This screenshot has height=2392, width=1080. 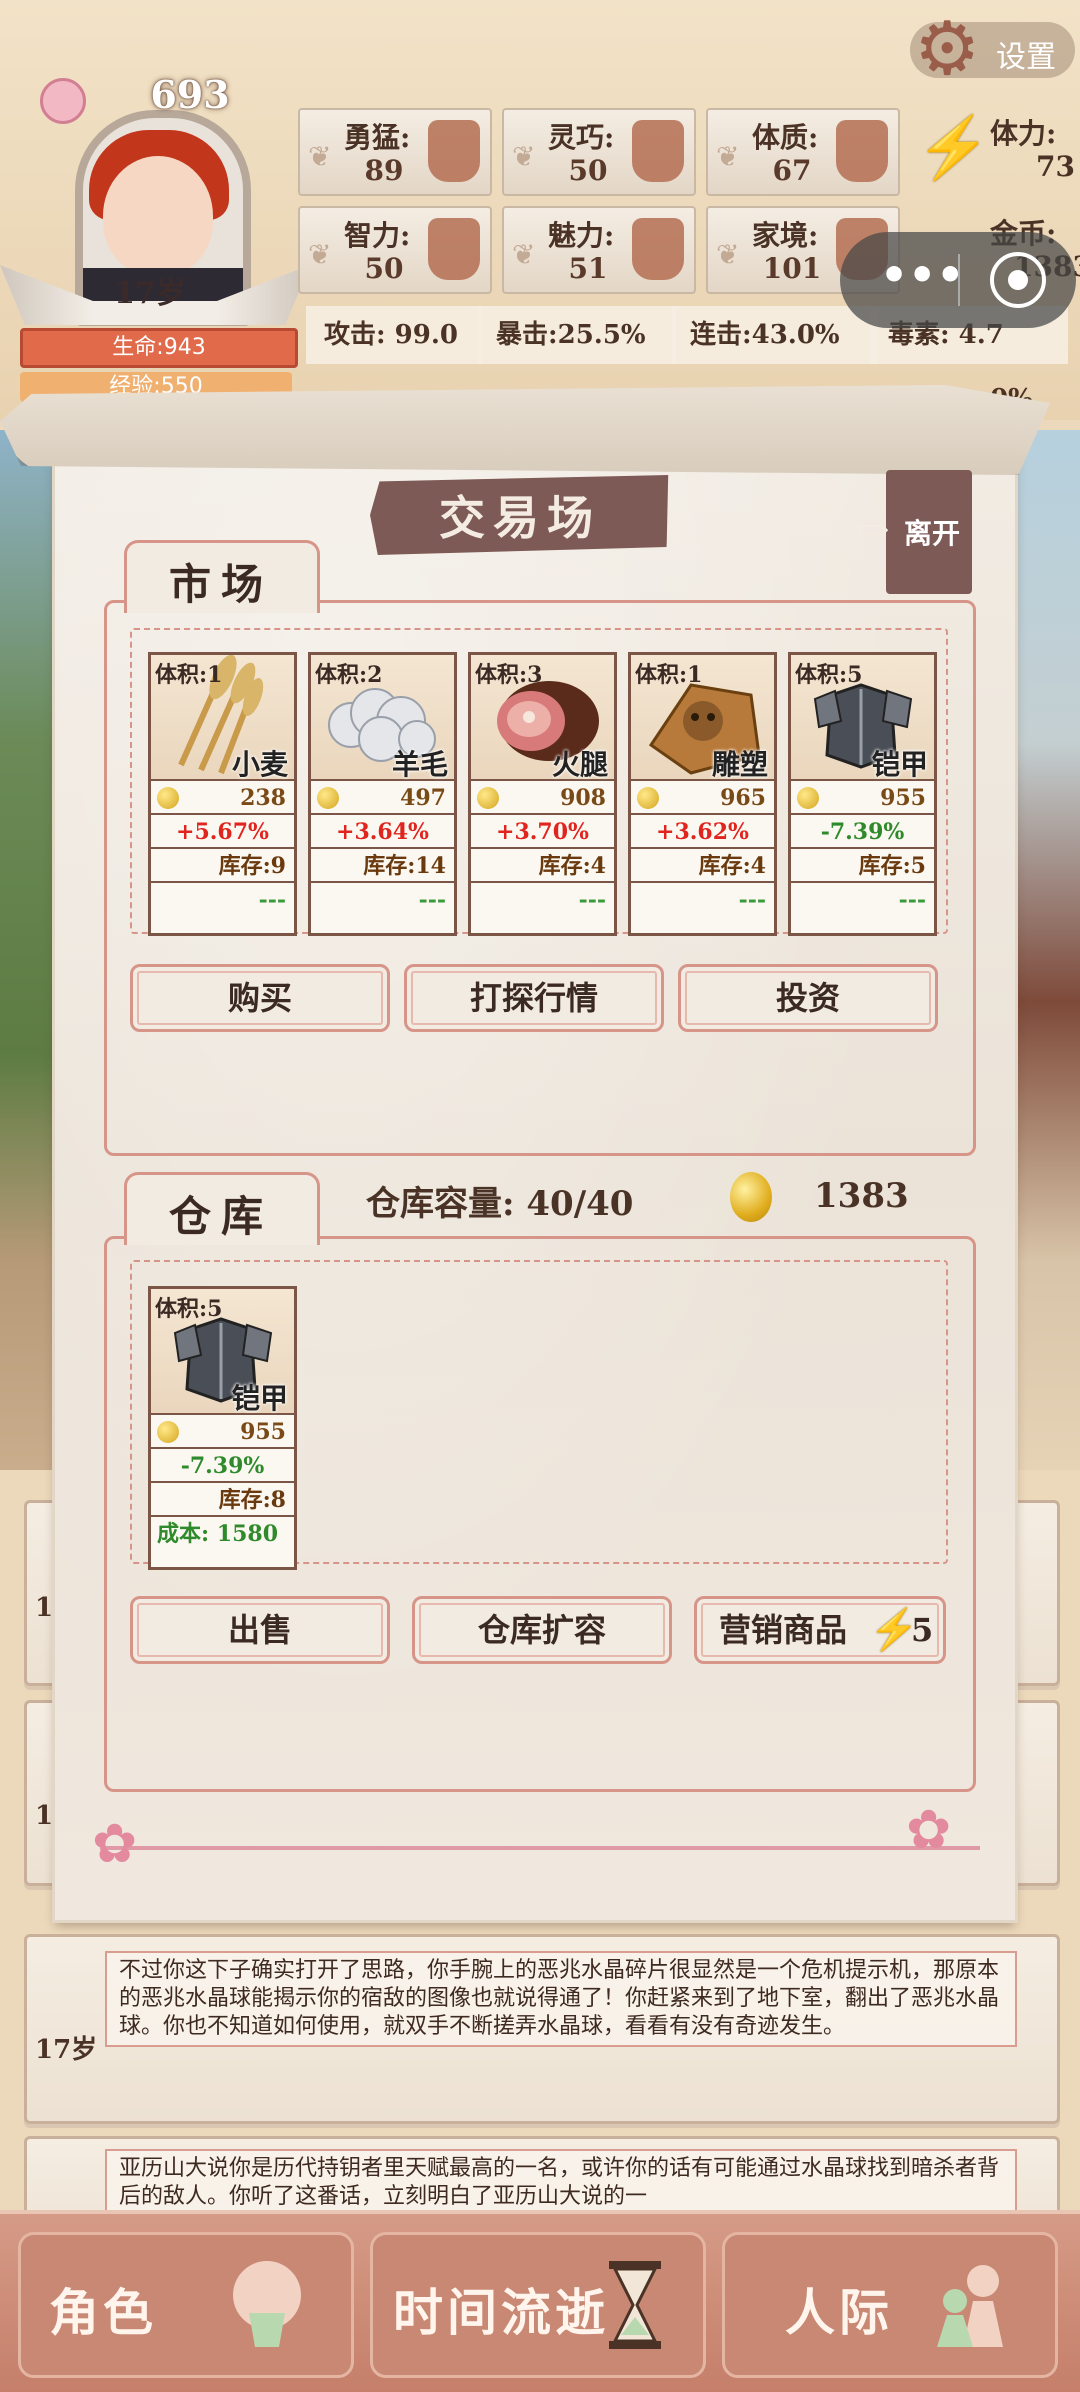 I want to click on settings-label: 设置, so click(x=1026, y=57).